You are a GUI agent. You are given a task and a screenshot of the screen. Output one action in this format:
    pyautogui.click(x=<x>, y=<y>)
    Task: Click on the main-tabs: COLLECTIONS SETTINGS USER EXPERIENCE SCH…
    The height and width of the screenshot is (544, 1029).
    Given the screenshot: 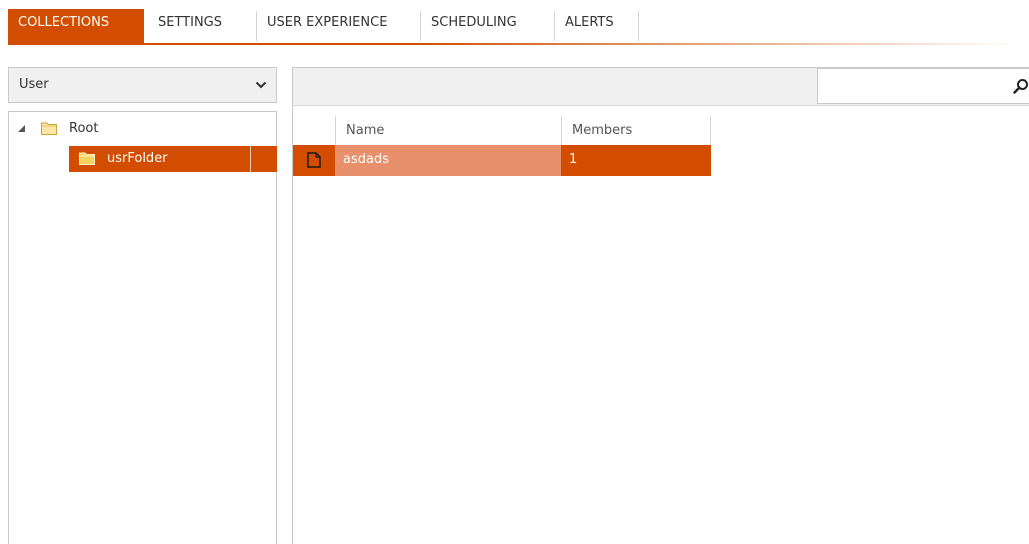 What is the action you would take?
    pyautogui.click(x=518, y=27)
    